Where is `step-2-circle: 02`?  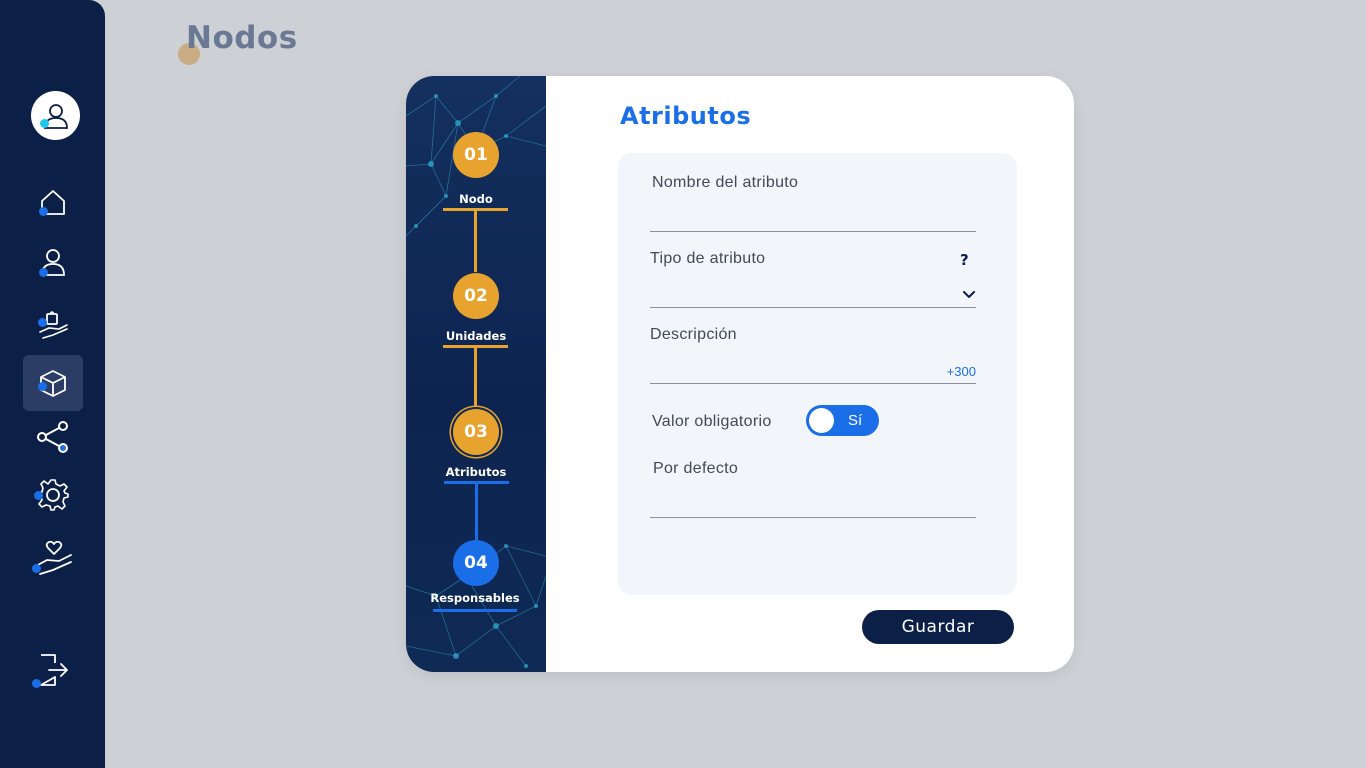
step-2-circle: 02 is located at coordinates (476, 296).